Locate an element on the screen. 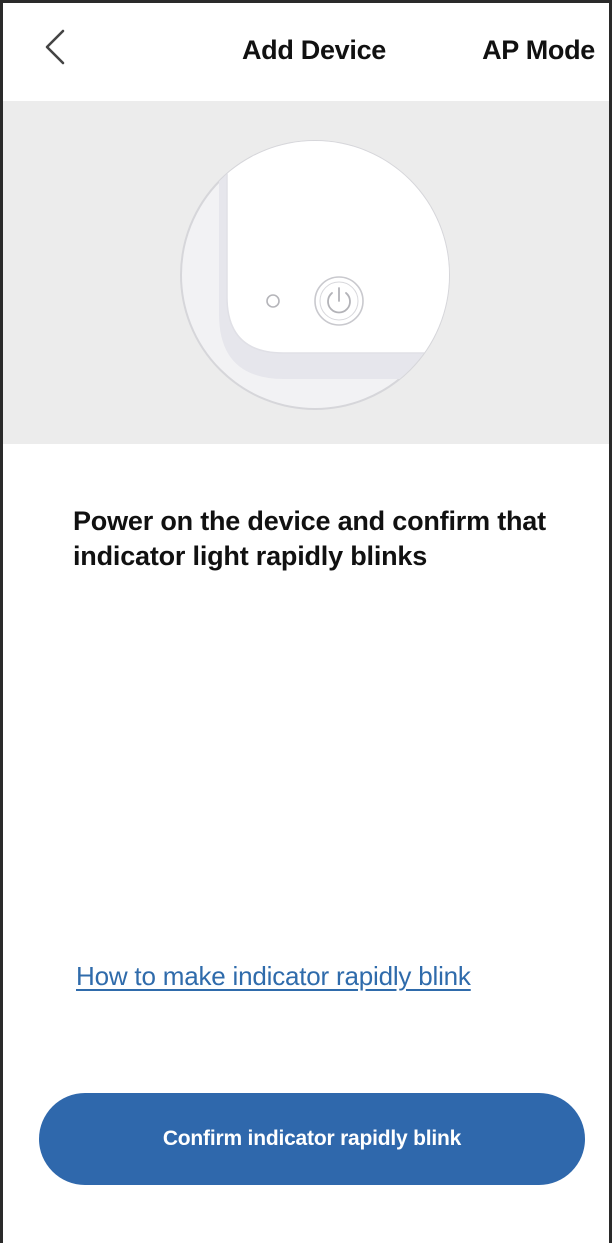 The width and height of the screenshot is (612, 1243). ap-mode-button: AP Mode is located at coordinates (538, 50).